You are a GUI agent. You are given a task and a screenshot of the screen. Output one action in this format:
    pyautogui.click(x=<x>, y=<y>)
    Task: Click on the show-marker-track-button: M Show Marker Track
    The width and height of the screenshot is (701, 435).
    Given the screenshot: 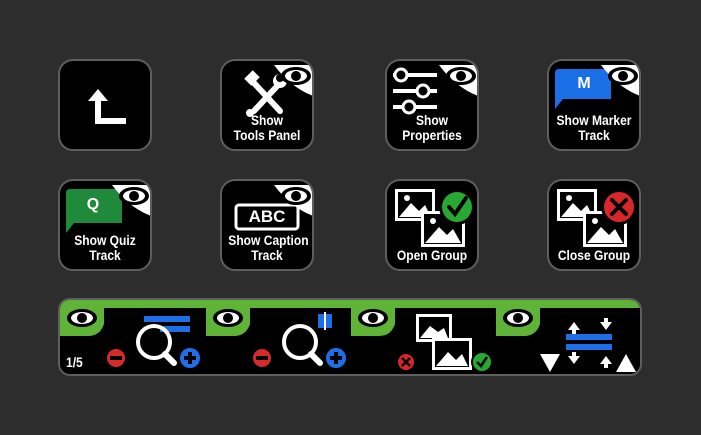 What is the action you would take?
    pyautogui.click(x=594, y=105)
    